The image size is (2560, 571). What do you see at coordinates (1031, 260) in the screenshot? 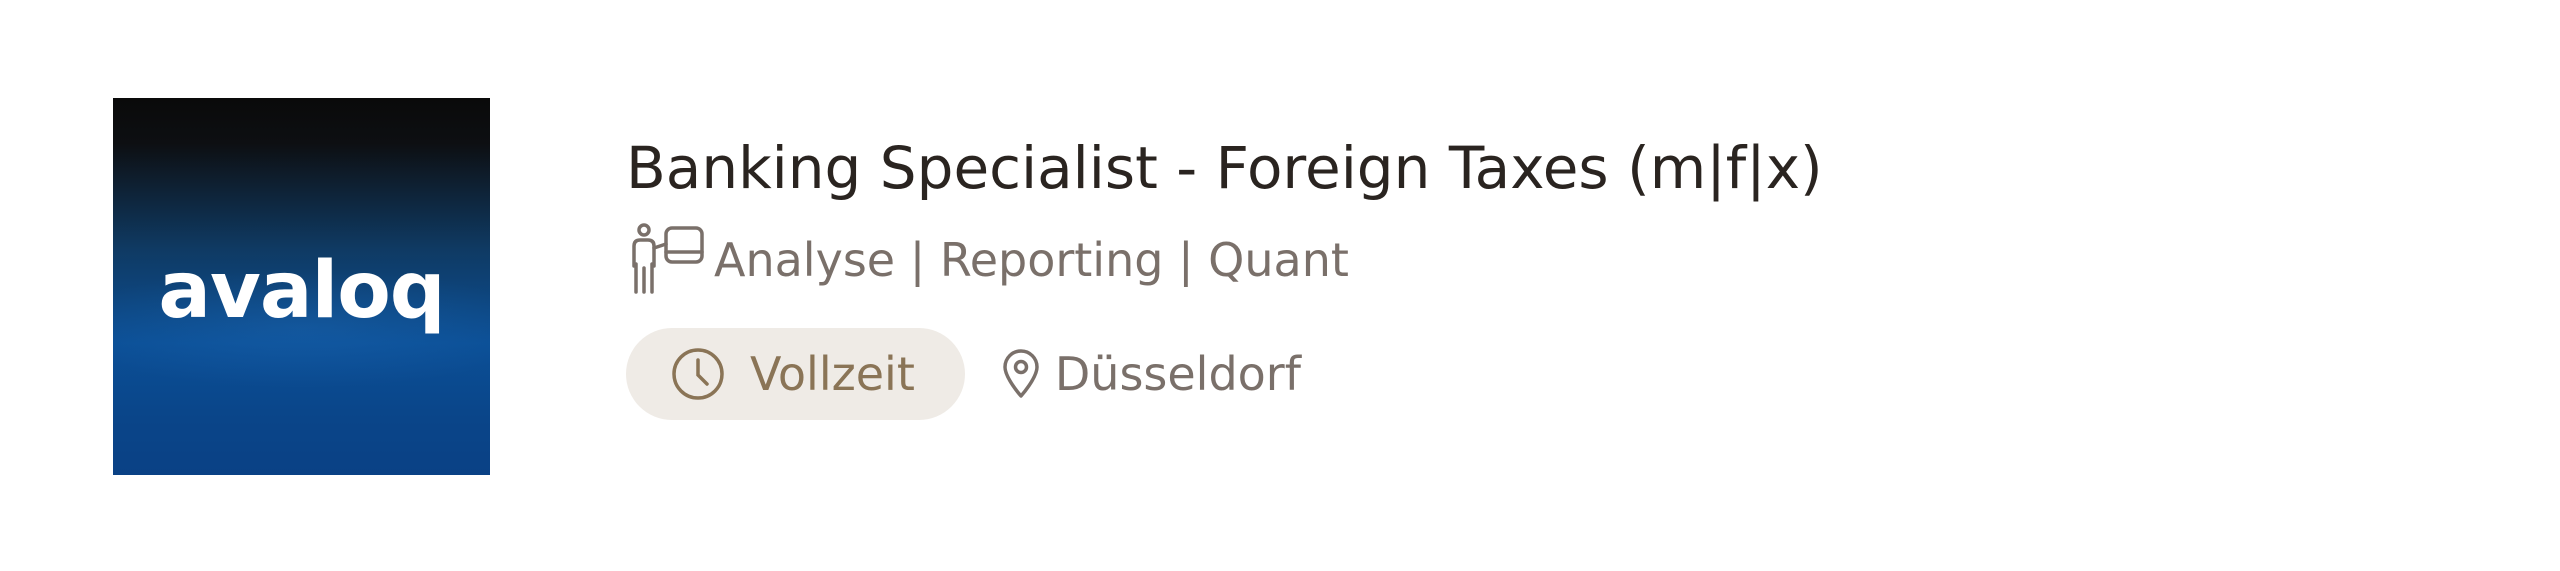
I see `job-category-label: Analyse | Reporting | Quant` at bounding box center [1031, 260].